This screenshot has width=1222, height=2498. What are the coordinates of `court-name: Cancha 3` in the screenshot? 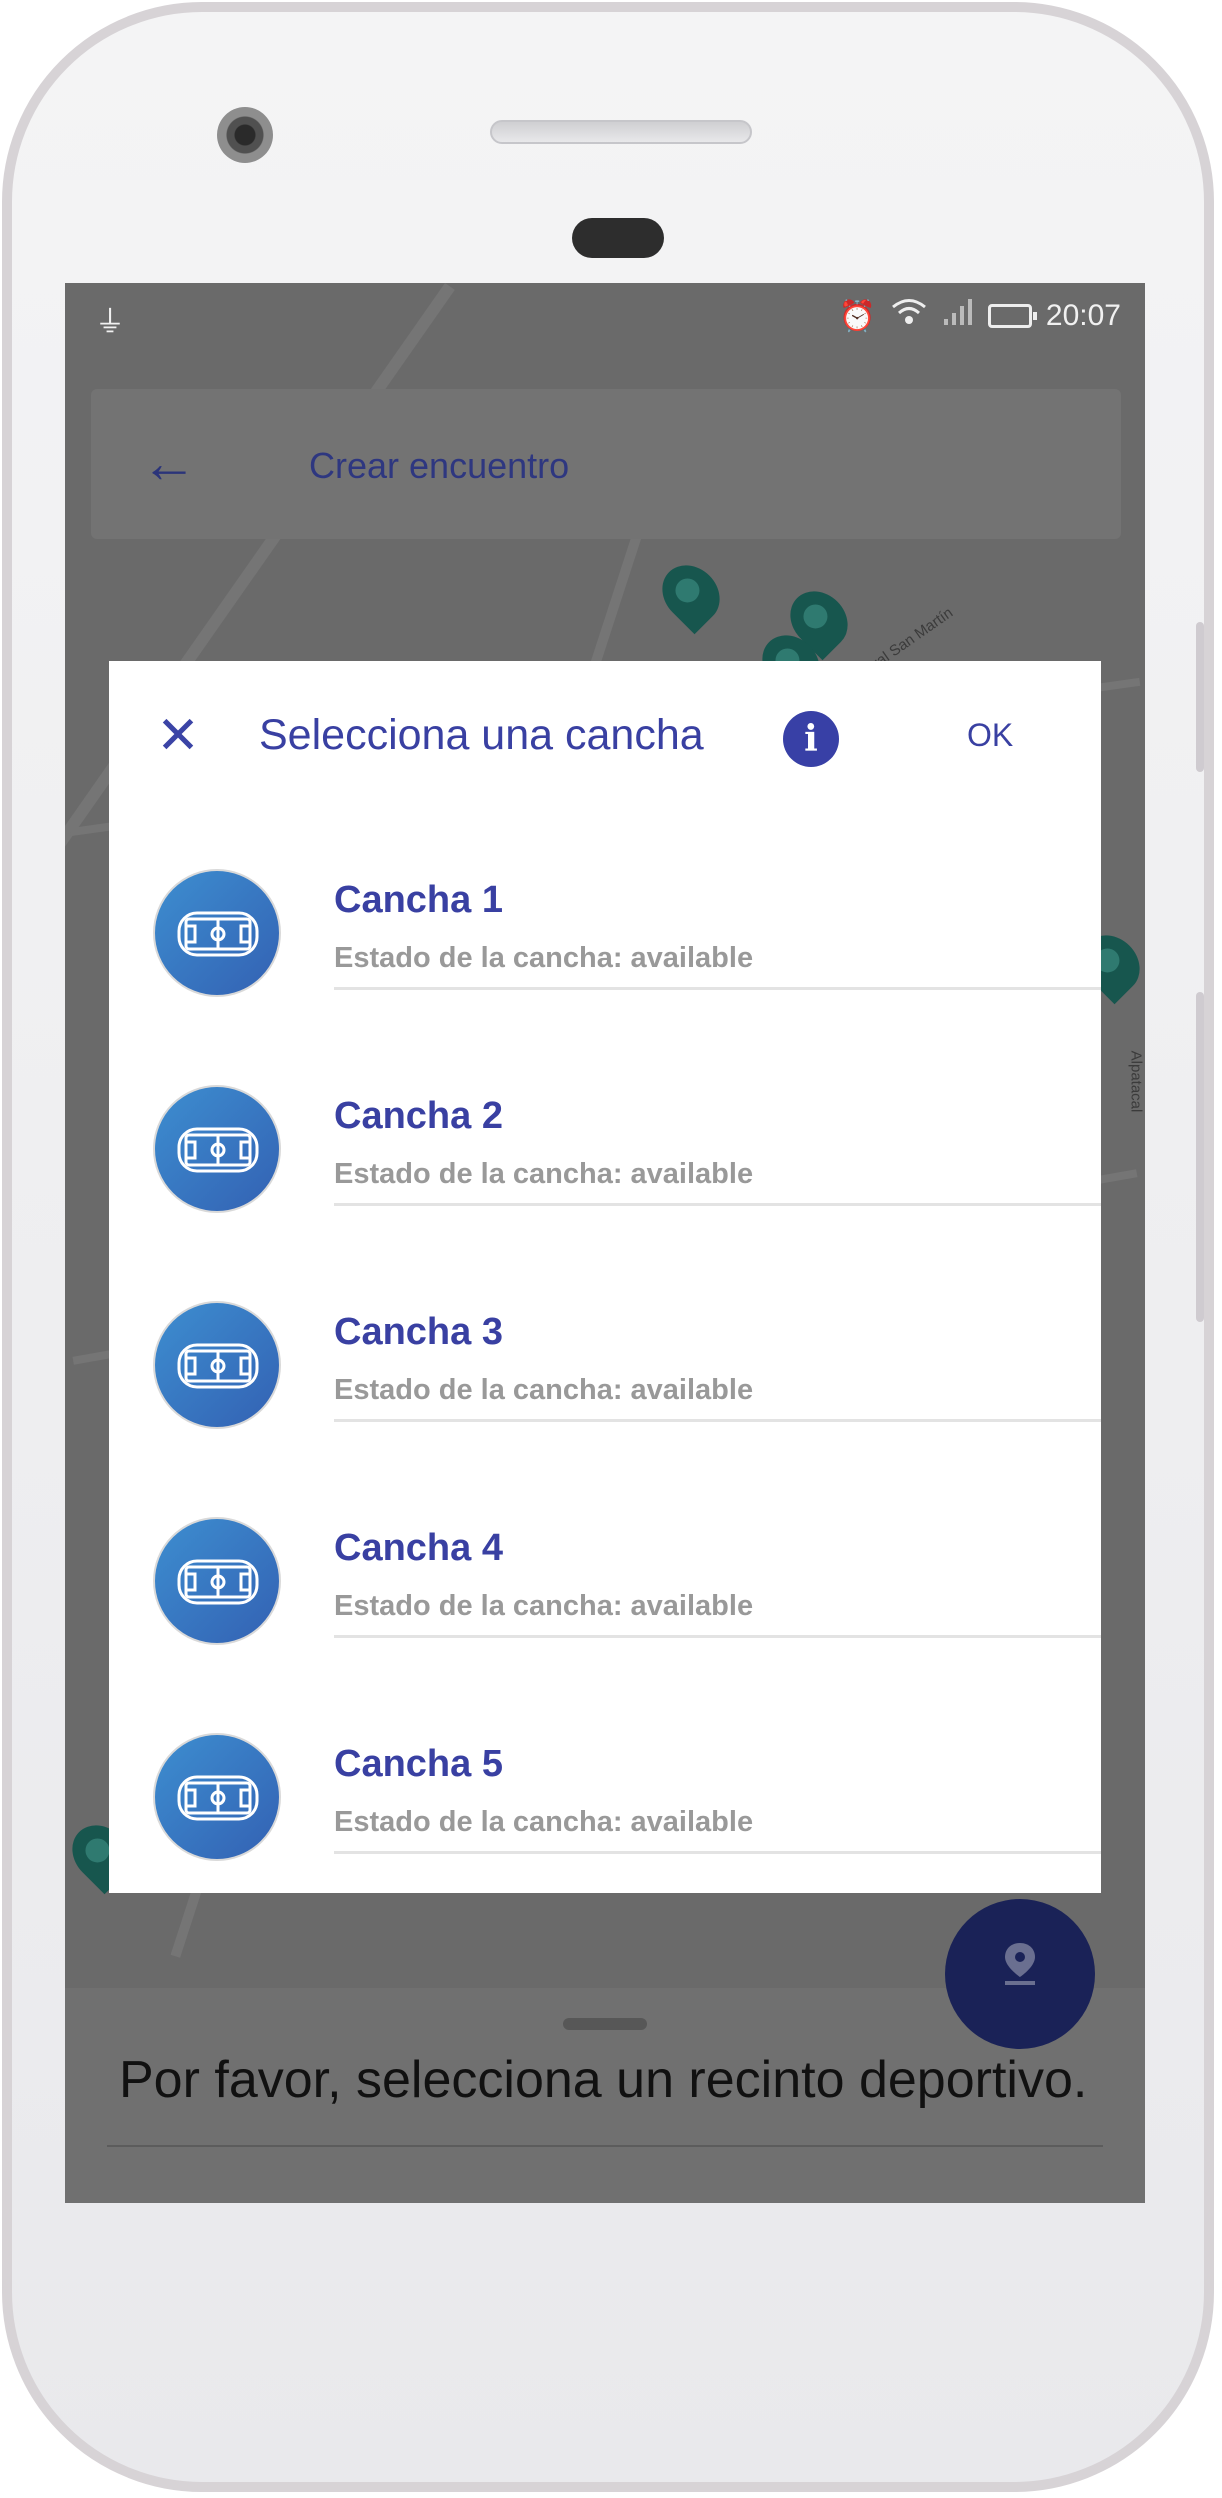 It's located at (418, 1332).